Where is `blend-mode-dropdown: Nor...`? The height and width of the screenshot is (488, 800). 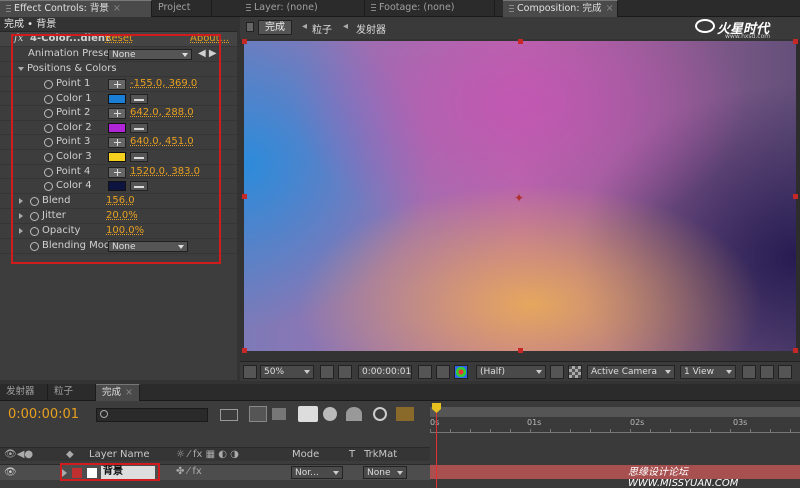 blend-mode-dropdown: Nor... is located at coordinates (317, 472).